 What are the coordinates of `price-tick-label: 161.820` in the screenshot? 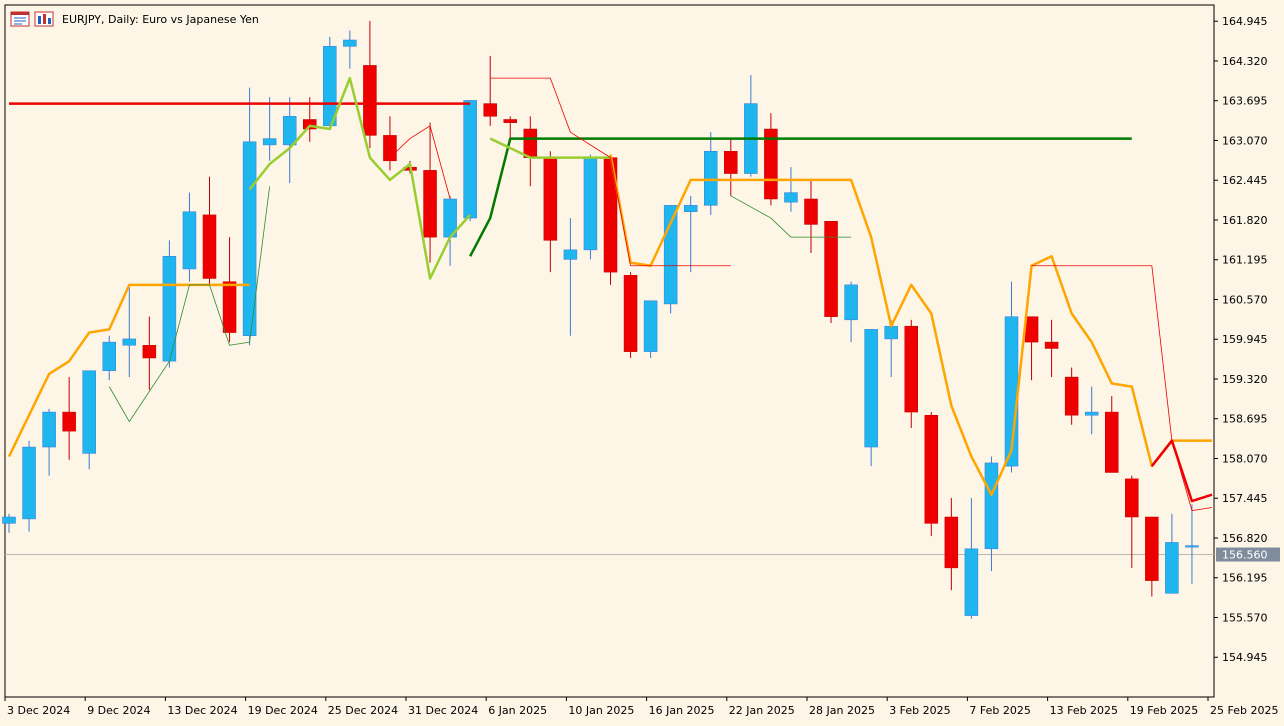 It's located at (1245, 220).